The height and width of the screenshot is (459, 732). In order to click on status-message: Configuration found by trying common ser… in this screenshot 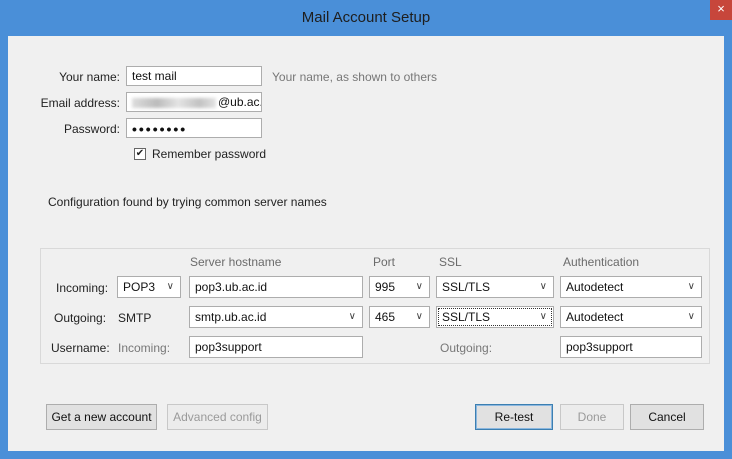, I will do `click(187, 202)`.